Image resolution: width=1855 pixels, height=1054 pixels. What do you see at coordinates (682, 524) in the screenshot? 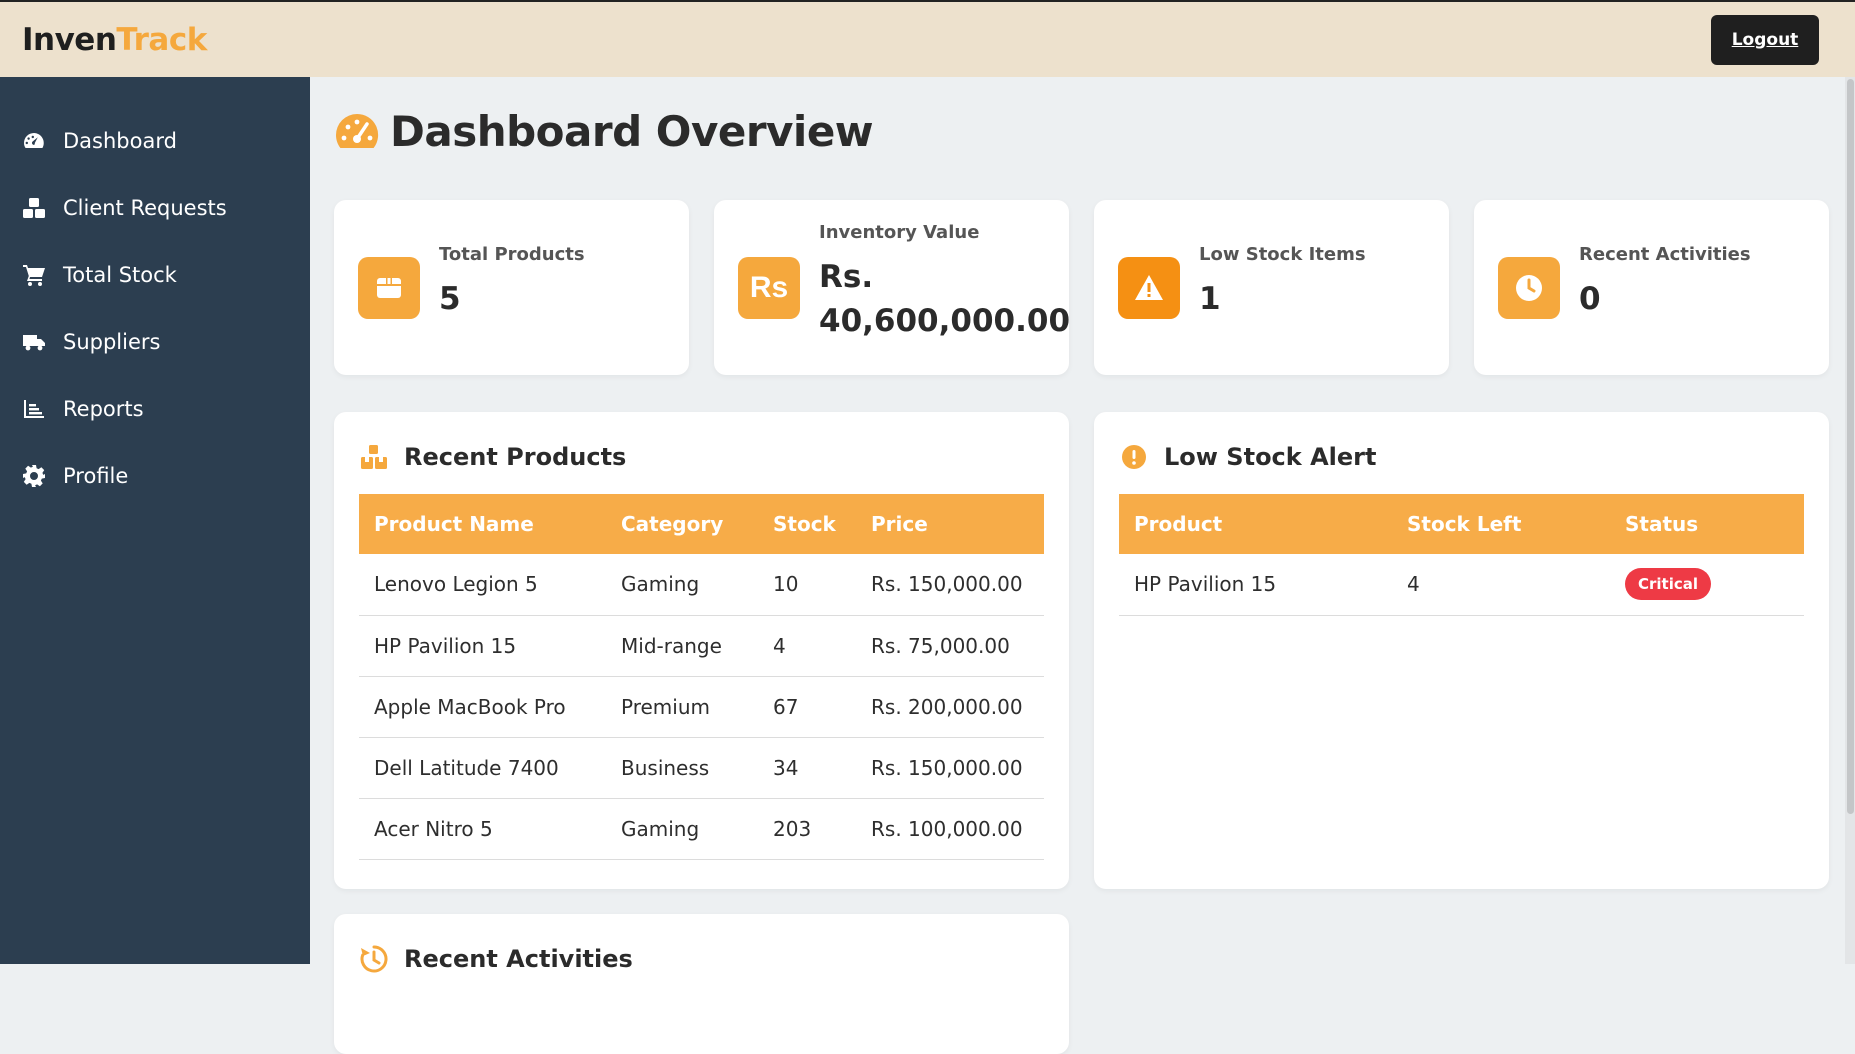
I see `column-header: Category` at bounding box center [682, 524].